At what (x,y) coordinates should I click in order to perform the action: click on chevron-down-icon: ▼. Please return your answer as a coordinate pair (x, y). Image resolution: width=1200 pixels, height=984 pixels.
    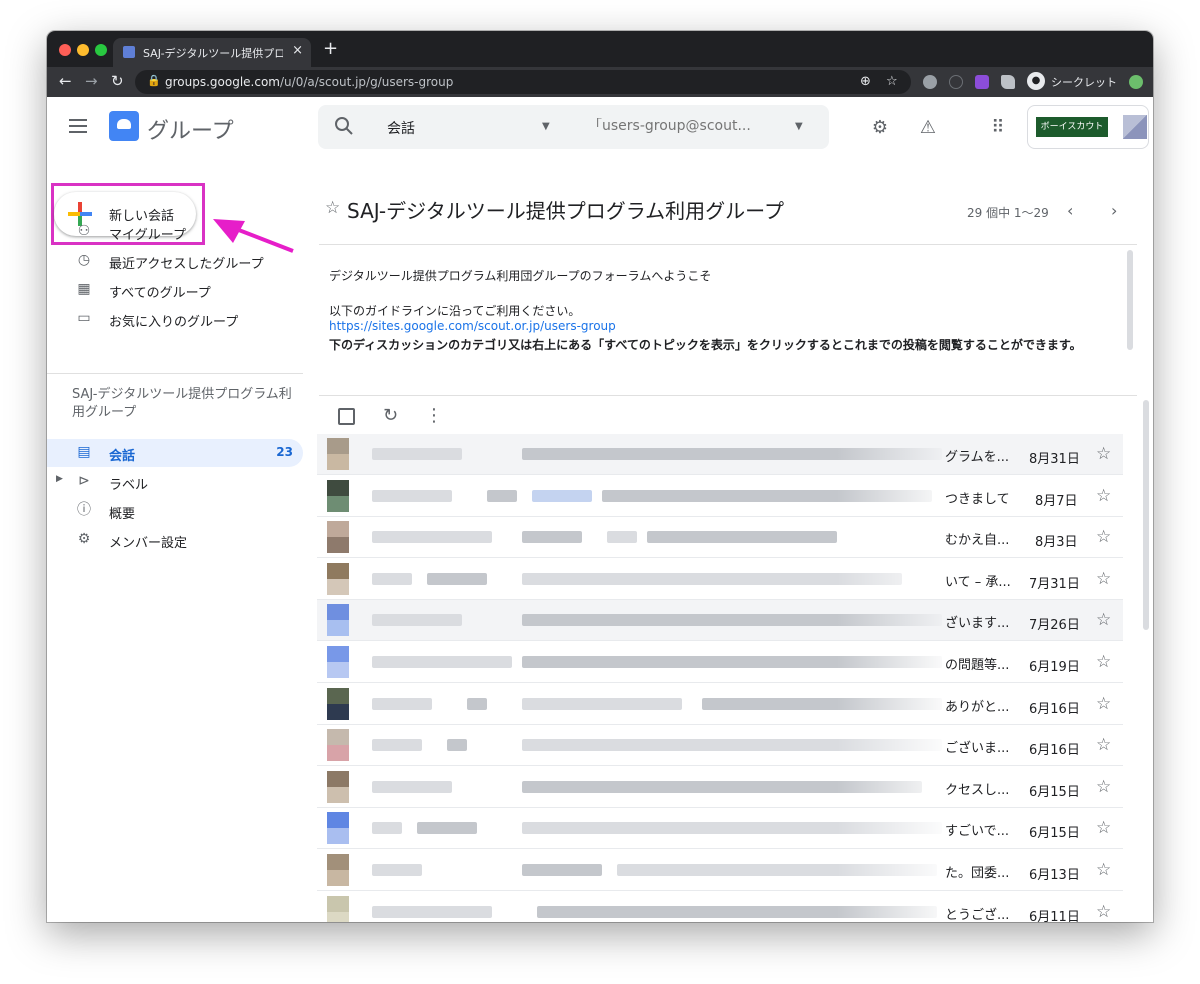
    Looking at the image, I should click on (546, 126).